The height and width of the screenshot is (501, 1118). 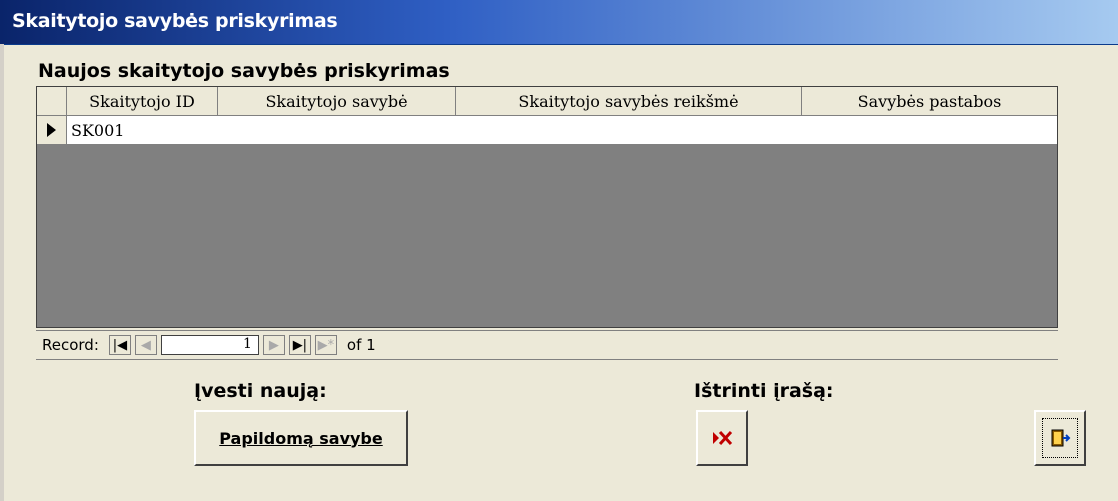 I want to click on first-record-icon: |◀, so click(x=119, y=345).